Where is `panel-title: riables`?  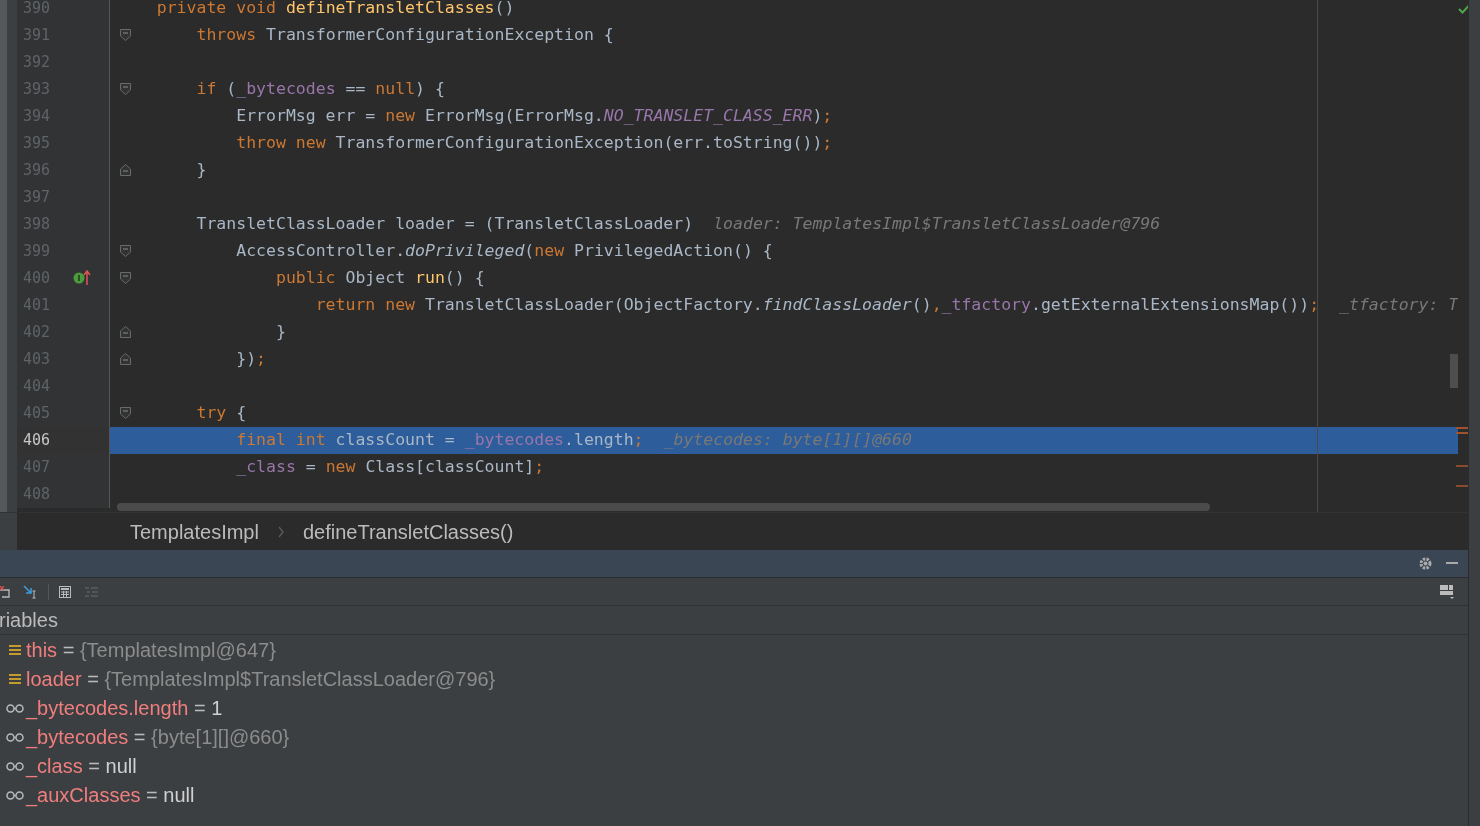
panel-title: riables is located at coordinates (29, 620).